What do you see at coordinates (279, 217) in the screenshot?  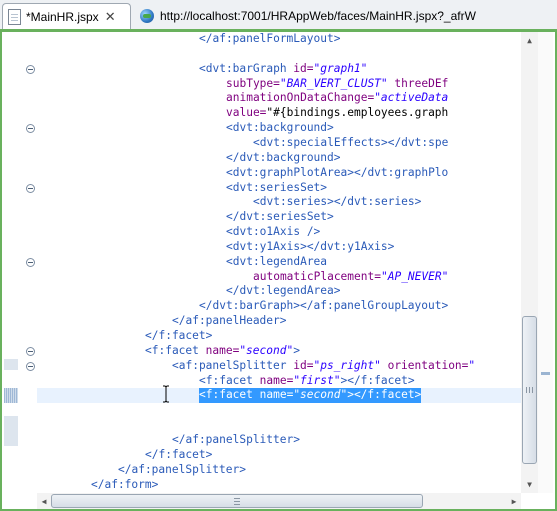 I see `code-line: </dvt:seriesSet>` at bounding box center [279, 217].